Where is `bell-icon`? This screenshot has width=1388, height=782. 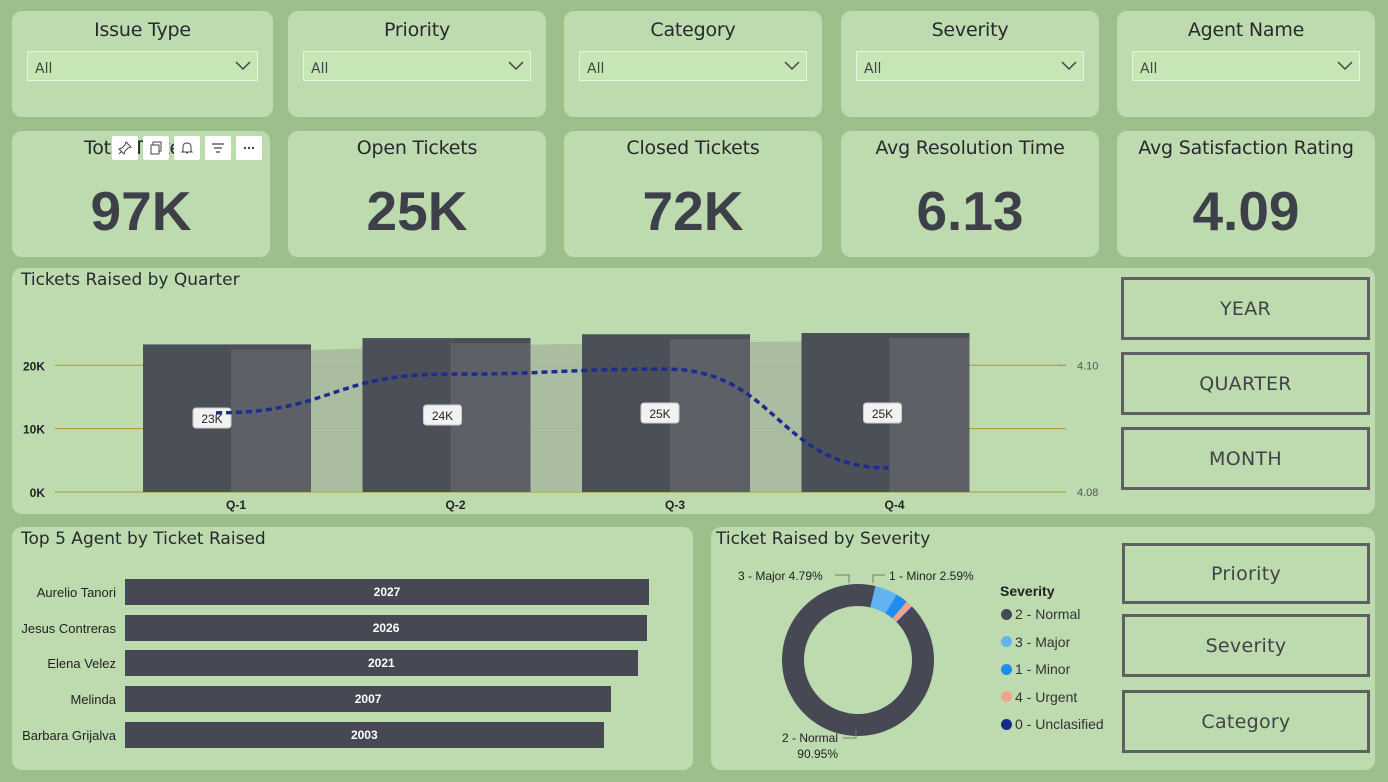 bell-icon is located at coordinates (187, 148).